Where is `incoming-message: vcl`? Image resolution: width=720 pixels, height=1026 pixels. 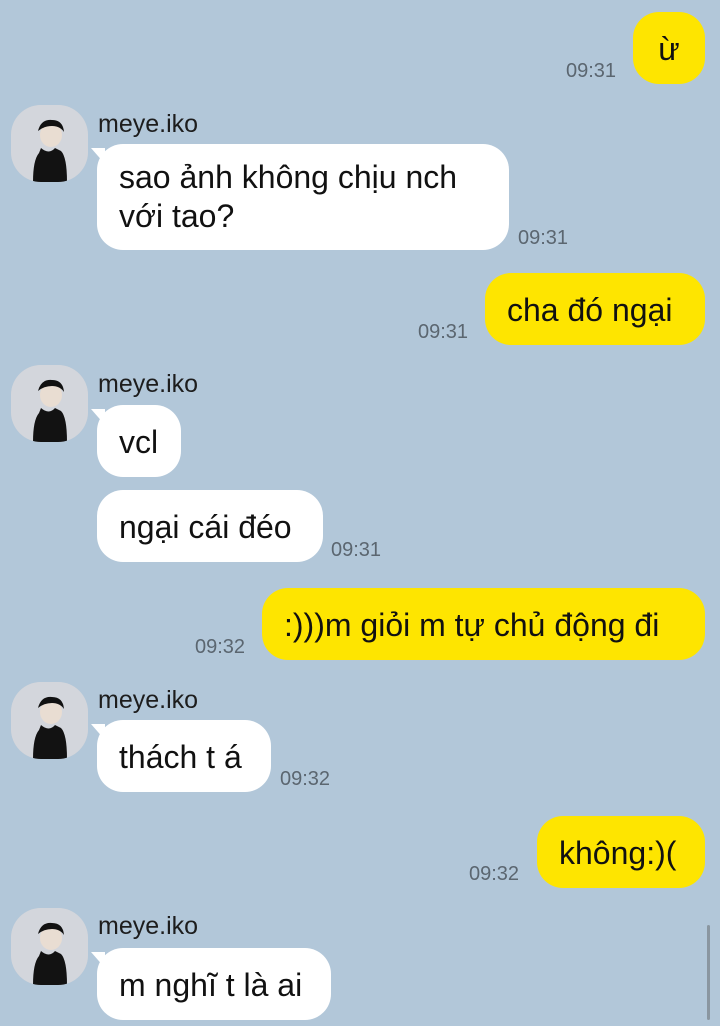
incoming-message: vcl is located at coordinates (139, 441).